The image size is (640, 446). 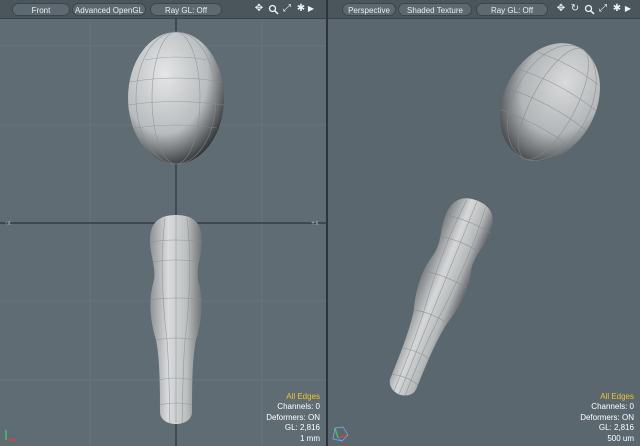 I want to click on tick-marker-right: +x, so click(x=315, y=223).